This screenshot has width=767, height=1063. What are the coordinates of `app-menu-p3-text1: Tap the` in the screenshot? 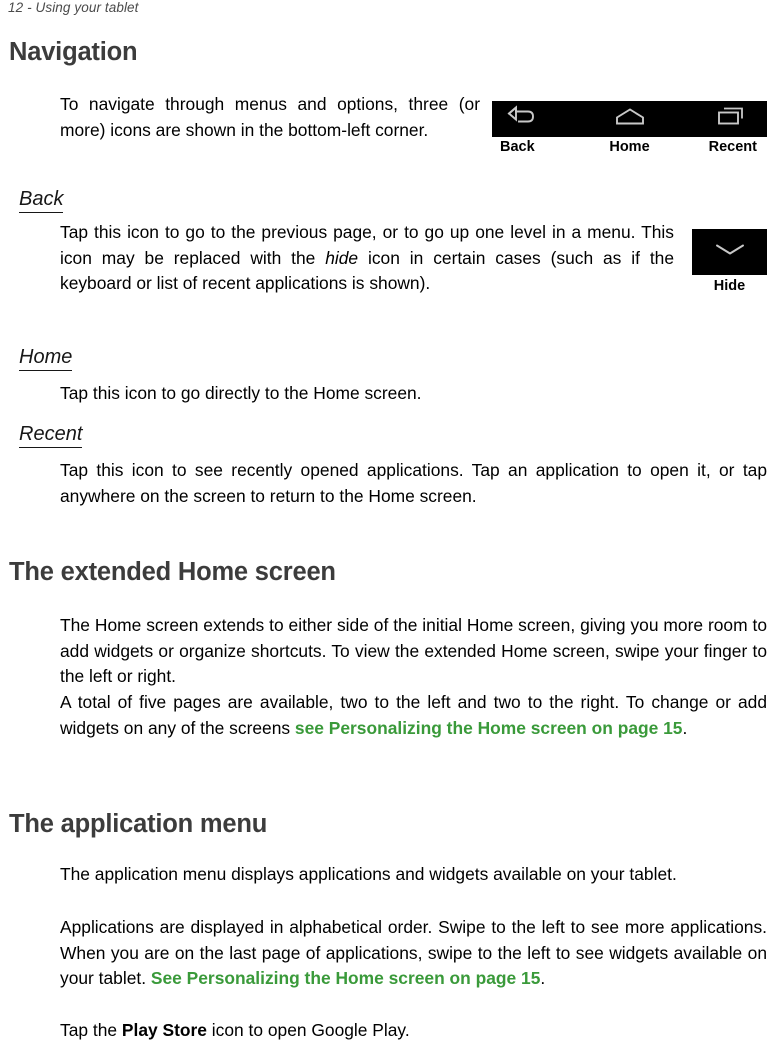 It's located at (91, 1030).